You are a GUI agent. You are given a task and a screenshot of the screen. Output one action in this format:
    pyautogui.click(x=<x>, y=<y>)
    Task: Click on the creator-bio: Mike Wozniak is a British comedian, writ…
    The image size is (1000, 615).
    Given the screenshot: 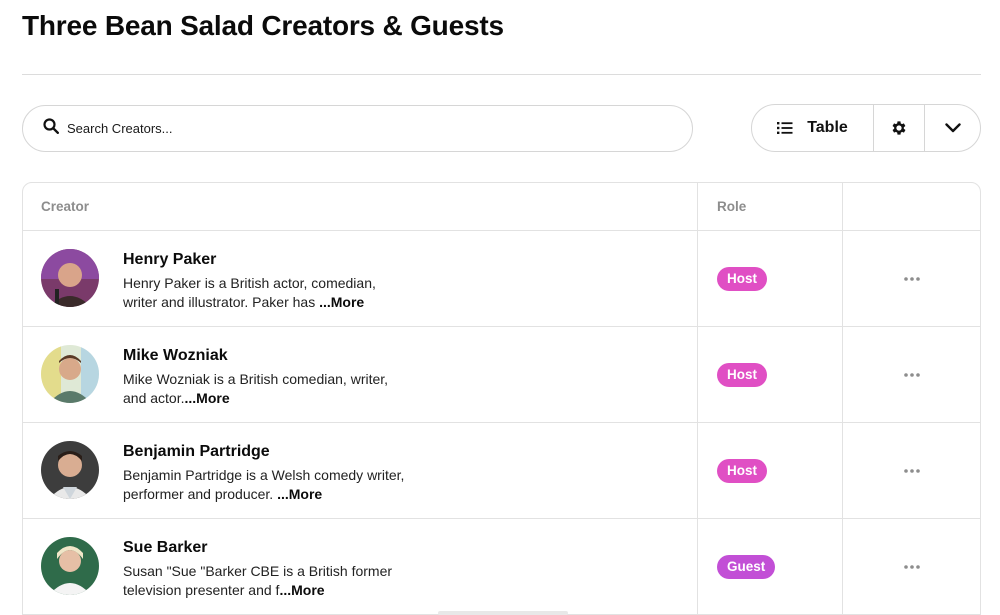 What is the action you would take?
    pyautogui.click(x=268, y=389)
    